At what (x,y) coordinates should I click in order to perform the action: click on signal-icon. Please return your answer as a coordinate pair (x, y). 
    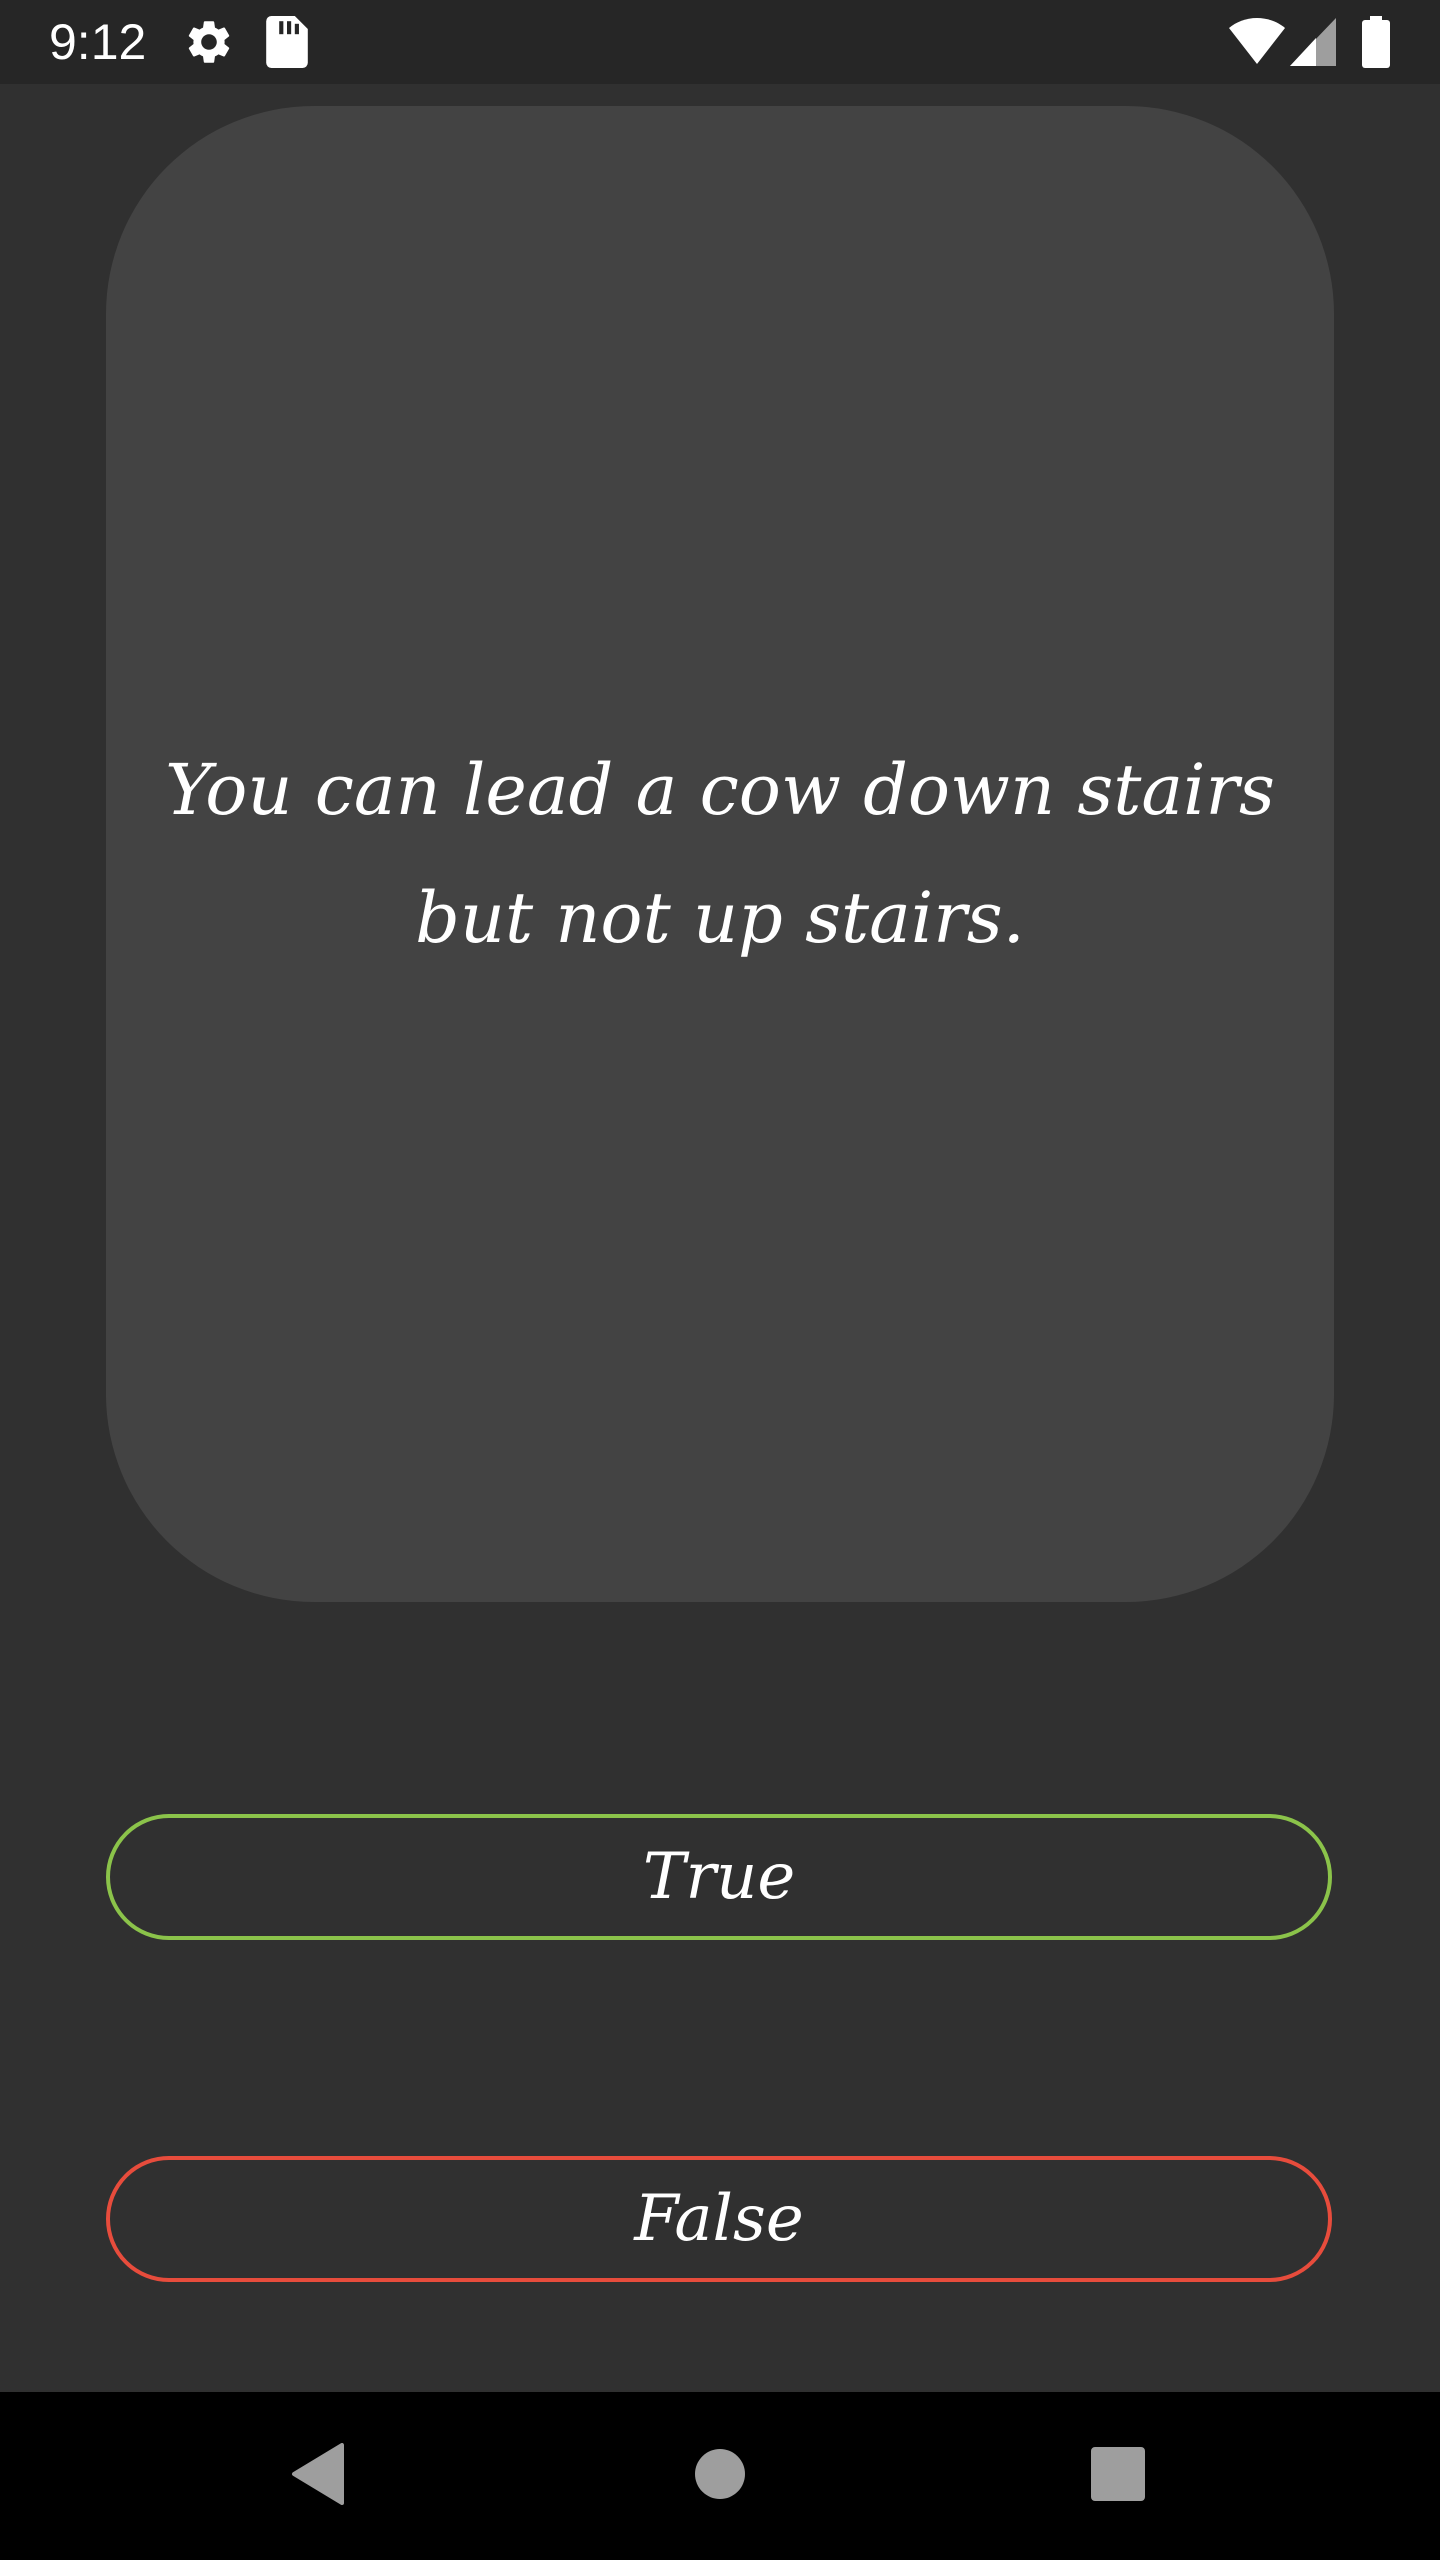
    Looking at the image, I should click on (1313, 42).